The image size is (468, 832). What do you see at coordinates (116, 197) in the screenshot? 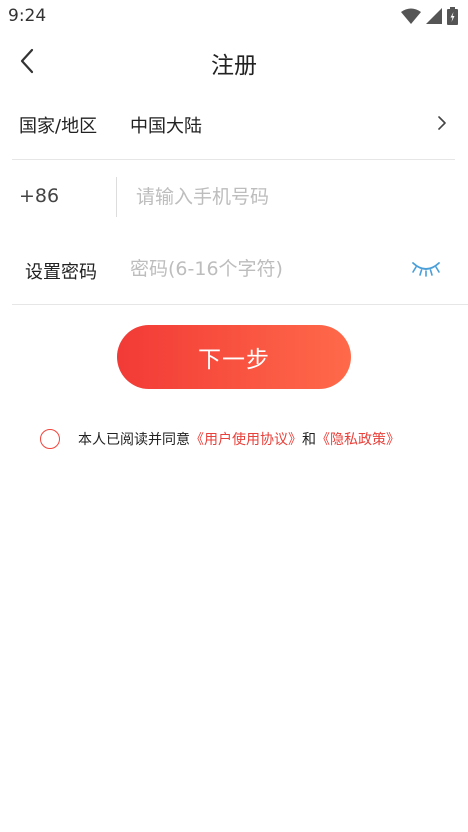
I see `phone-divider` at bounding box center [116, 197].